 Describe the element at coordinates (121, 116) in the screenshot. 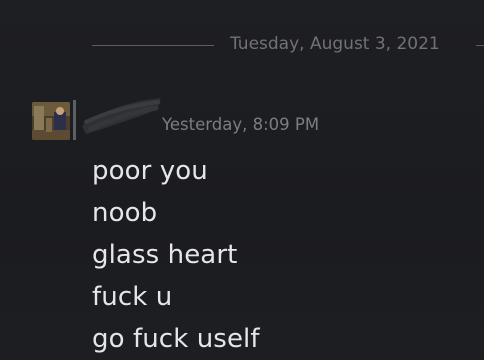

I see `redacted-sender-name` at that location.